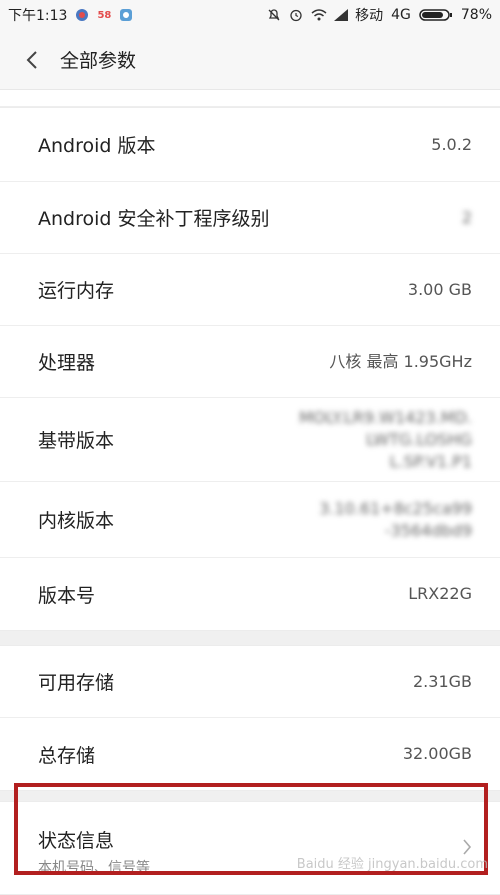  What do you see at coordinates (250, 290) in the screenshot?
I see `row-ram: 运行内存 3.00 GB` at bounding box center [250, 290].